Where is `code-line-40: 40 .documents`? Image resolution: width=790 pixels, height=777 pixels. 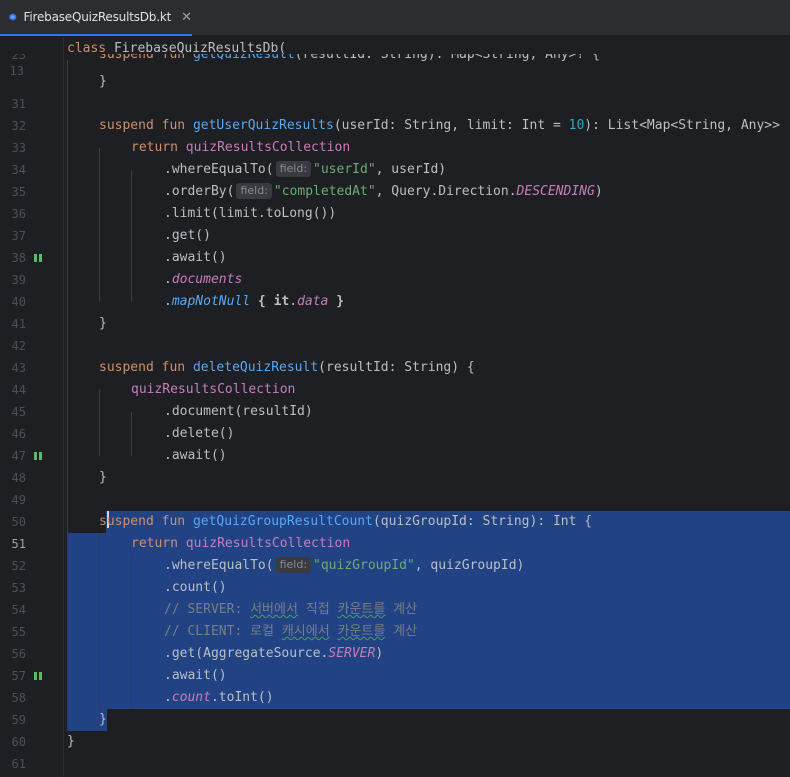 code-line-40: 40 .documents is located at coordinates (395, 289).